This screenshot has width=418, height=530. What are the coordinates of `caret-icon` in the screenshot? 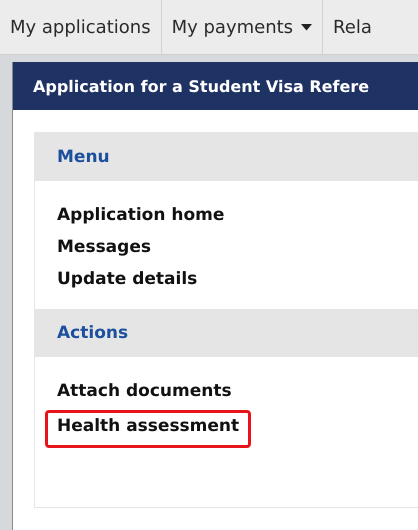 It's located at (306, 27).